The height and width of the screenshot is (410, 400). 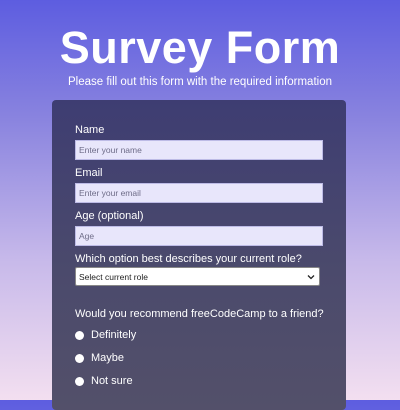 I want to click on name-label: Name, so click(x=90, y=130).